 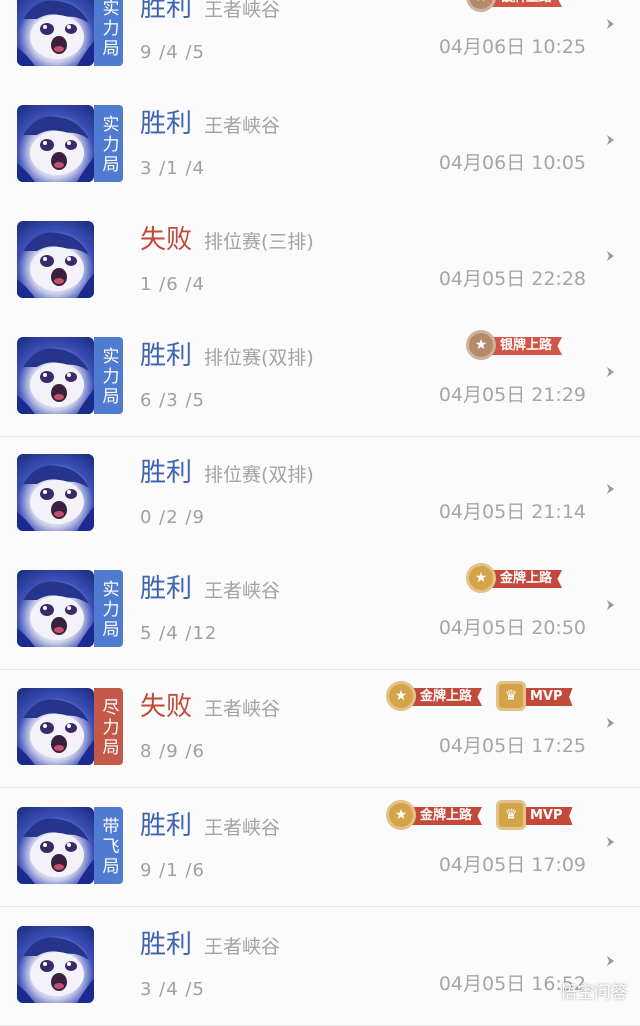 What do you see at coordinates (172, 401) in the screenshot?
I see `kda-score: 6 /3 /5` at bounding box center [172, 401].